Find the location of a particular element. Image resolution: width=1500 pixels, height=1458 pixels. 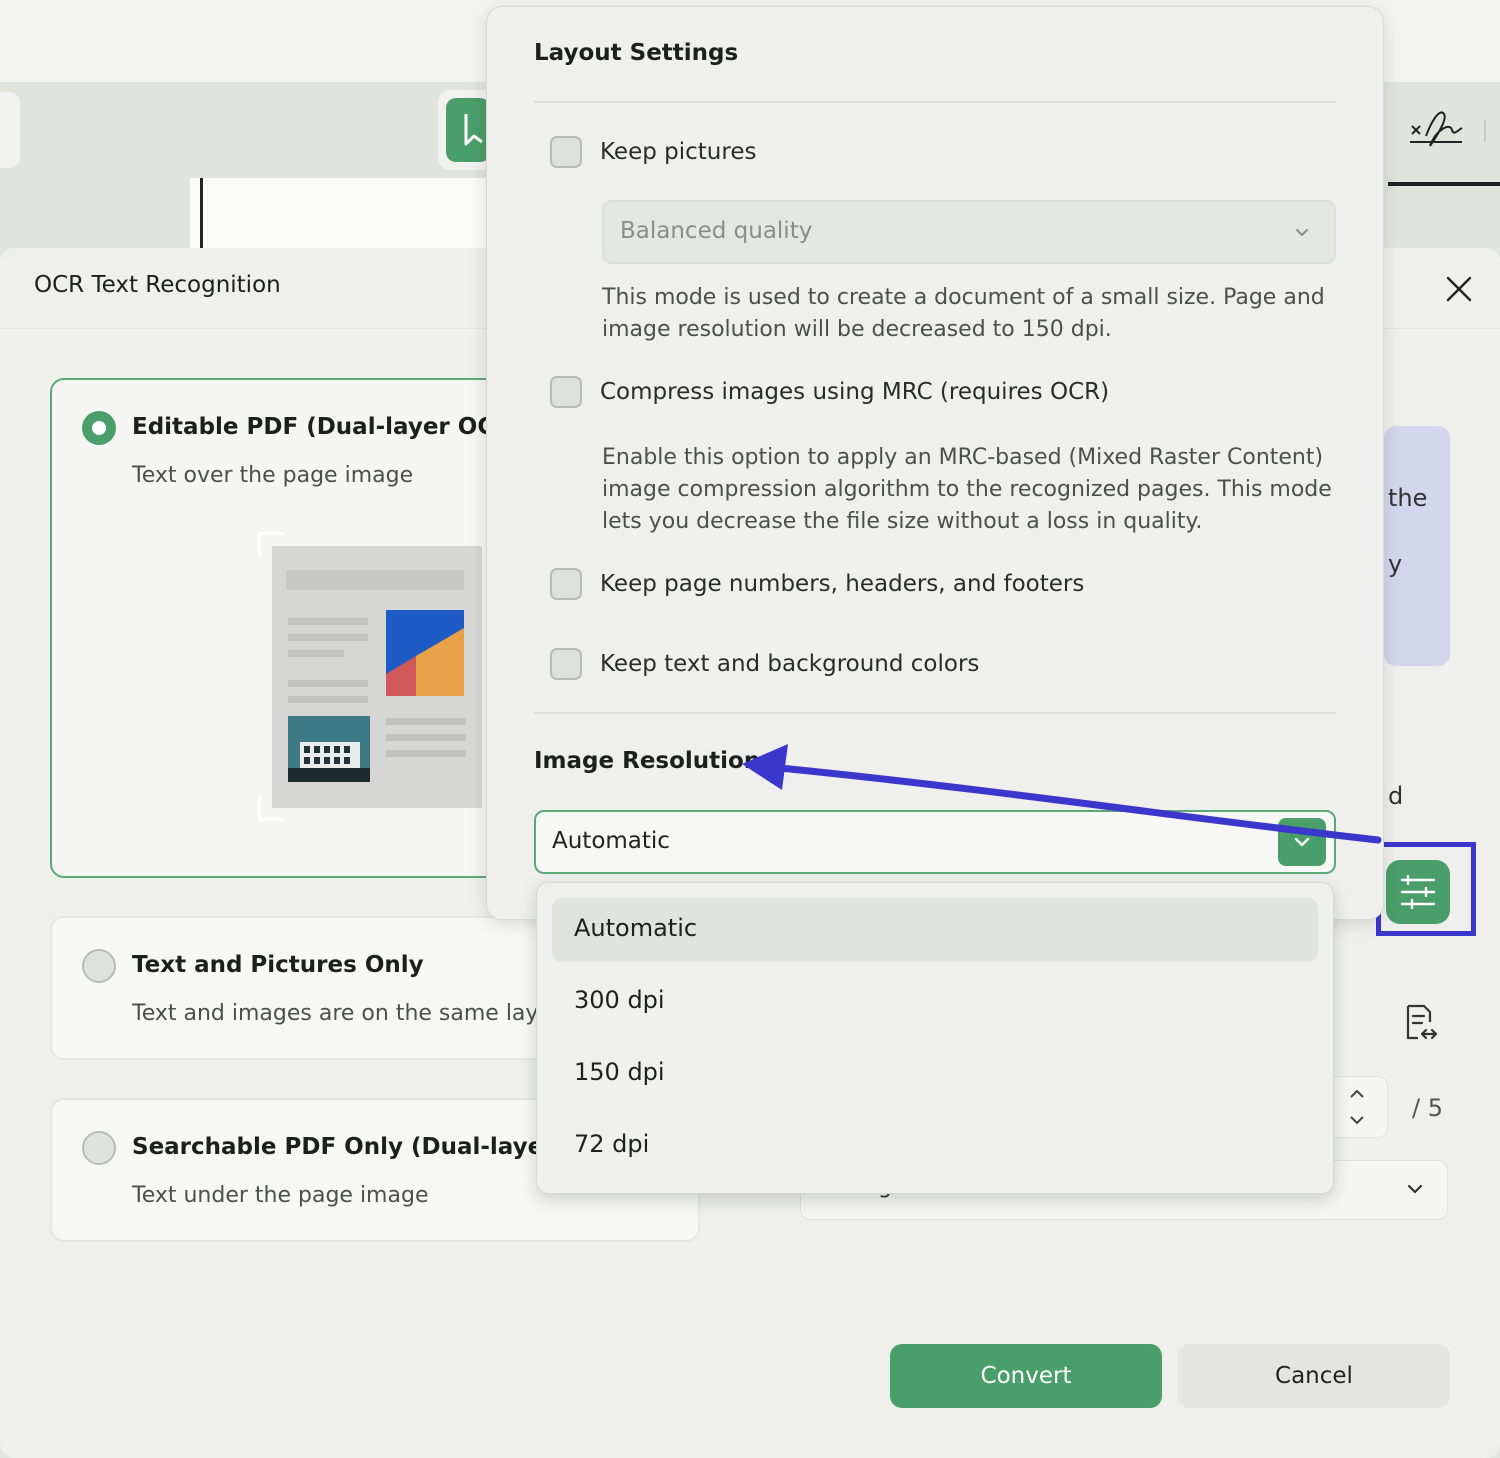

layout-settings-title: Layout Settings is located at coordinates (636, 53).